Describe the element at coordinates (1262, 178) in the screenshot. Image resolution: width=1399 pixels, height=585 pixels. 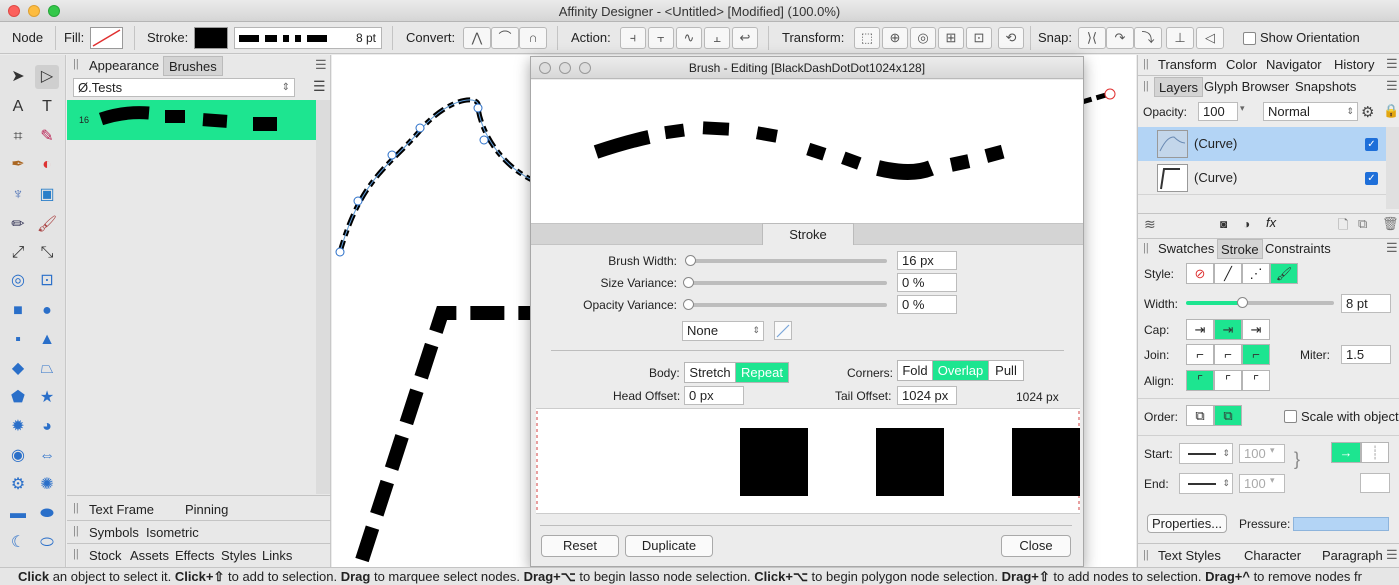
I see `layer-row: (Curve) ✓` at that location.